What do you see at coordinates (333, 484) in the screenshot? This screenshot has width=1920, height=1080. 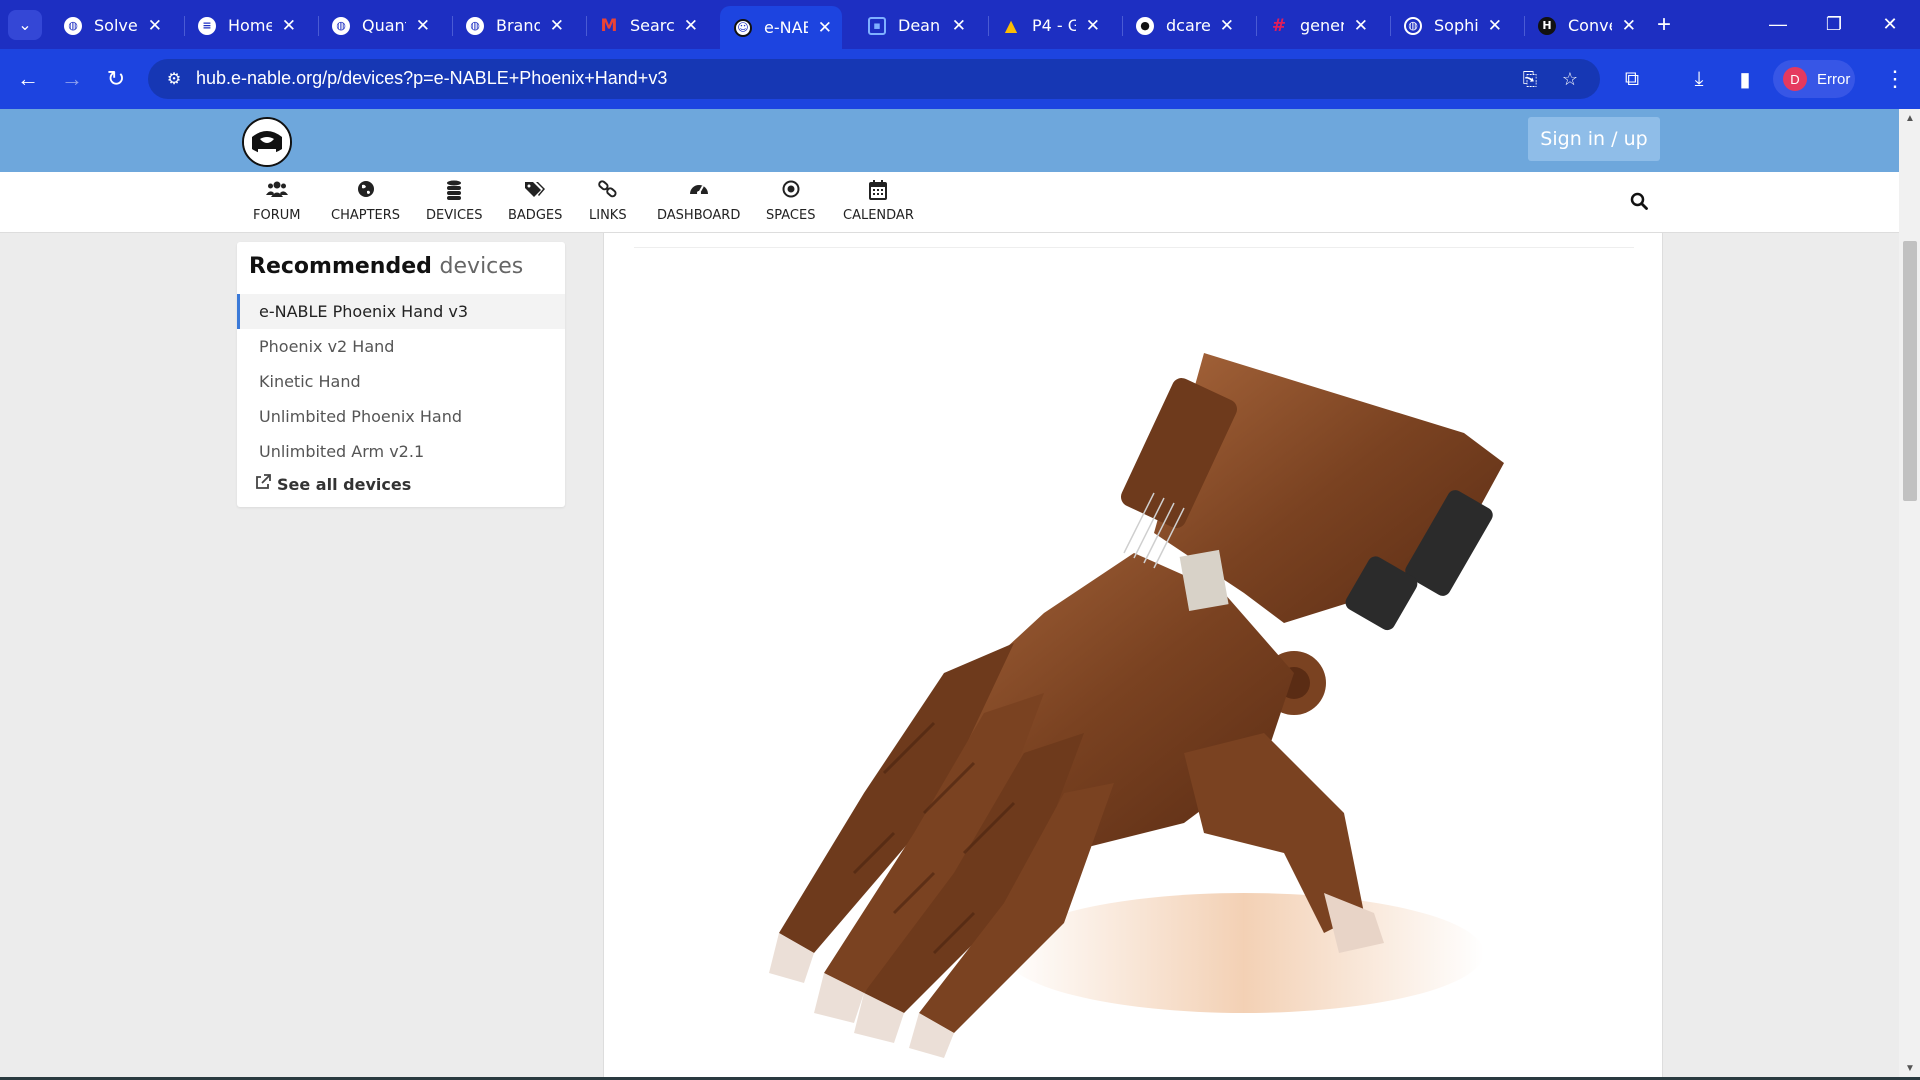 I see `see-all-devices-link: See all devices` at bounding box center [333, 484].